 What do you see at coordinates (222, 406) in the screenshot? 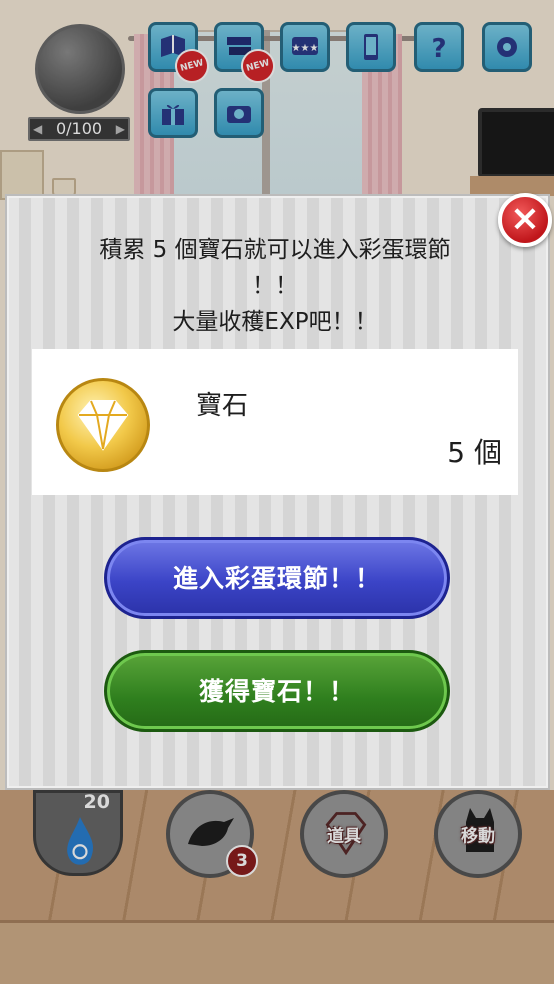
I see `item-name: 寶石` at bounding box center [222, 406].